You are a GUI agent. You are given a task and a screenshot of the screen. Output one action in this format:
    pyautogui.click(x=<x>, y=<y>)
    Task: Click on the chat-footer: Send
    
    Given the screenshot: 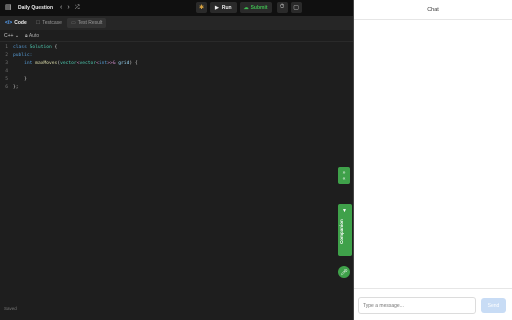 What is the action you would take?
    pyautogui.click(x=433, y=304)
    